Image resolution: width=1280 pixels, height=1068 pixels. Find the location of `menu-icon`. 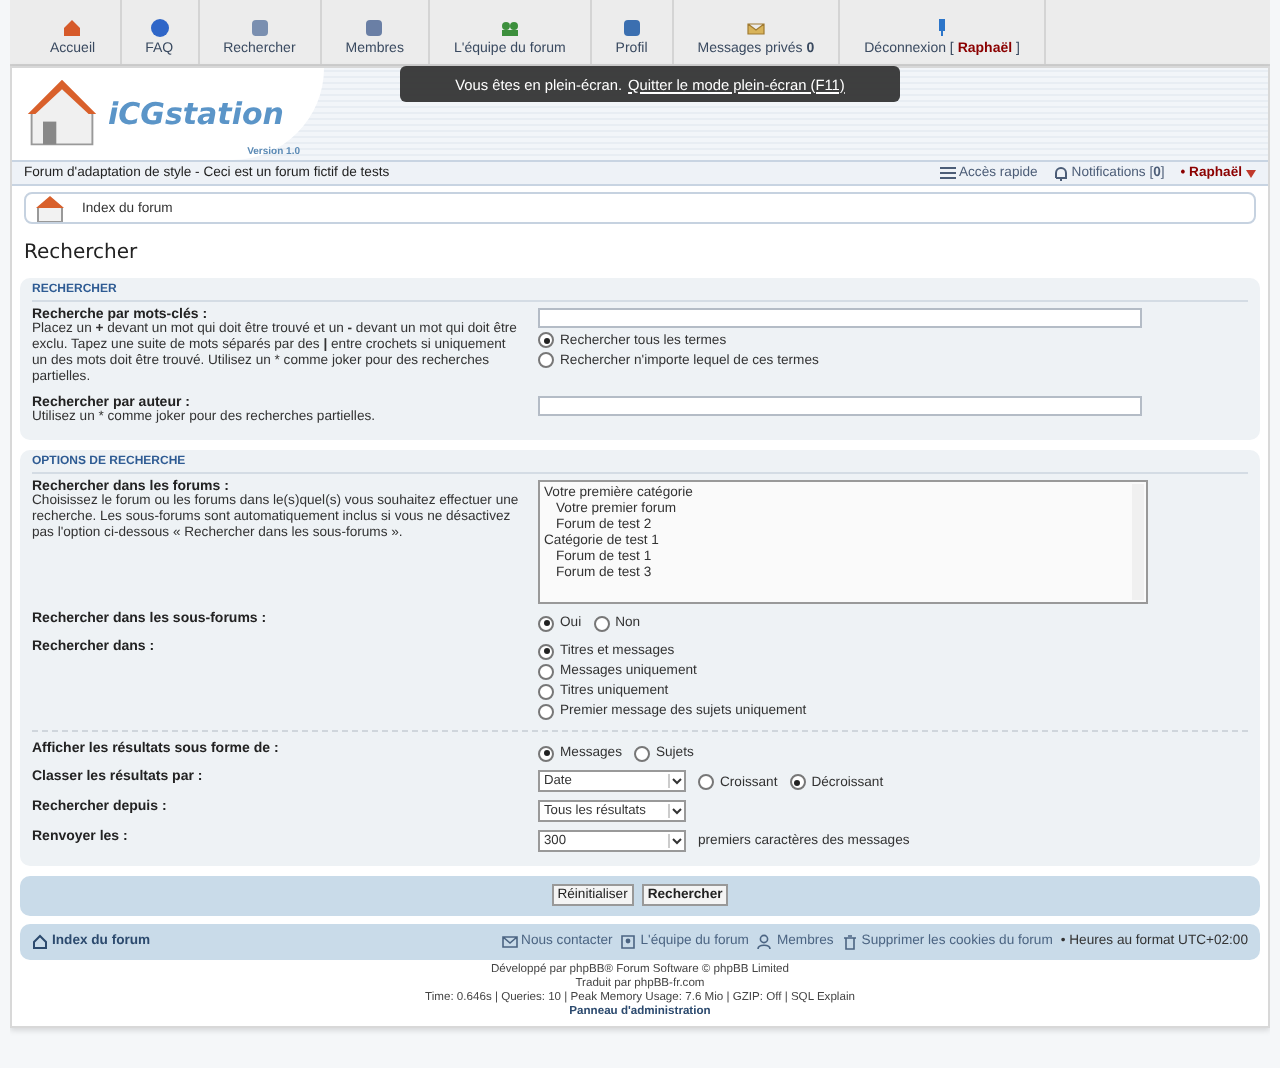

menu-icon is located at coordinates (947, 173).